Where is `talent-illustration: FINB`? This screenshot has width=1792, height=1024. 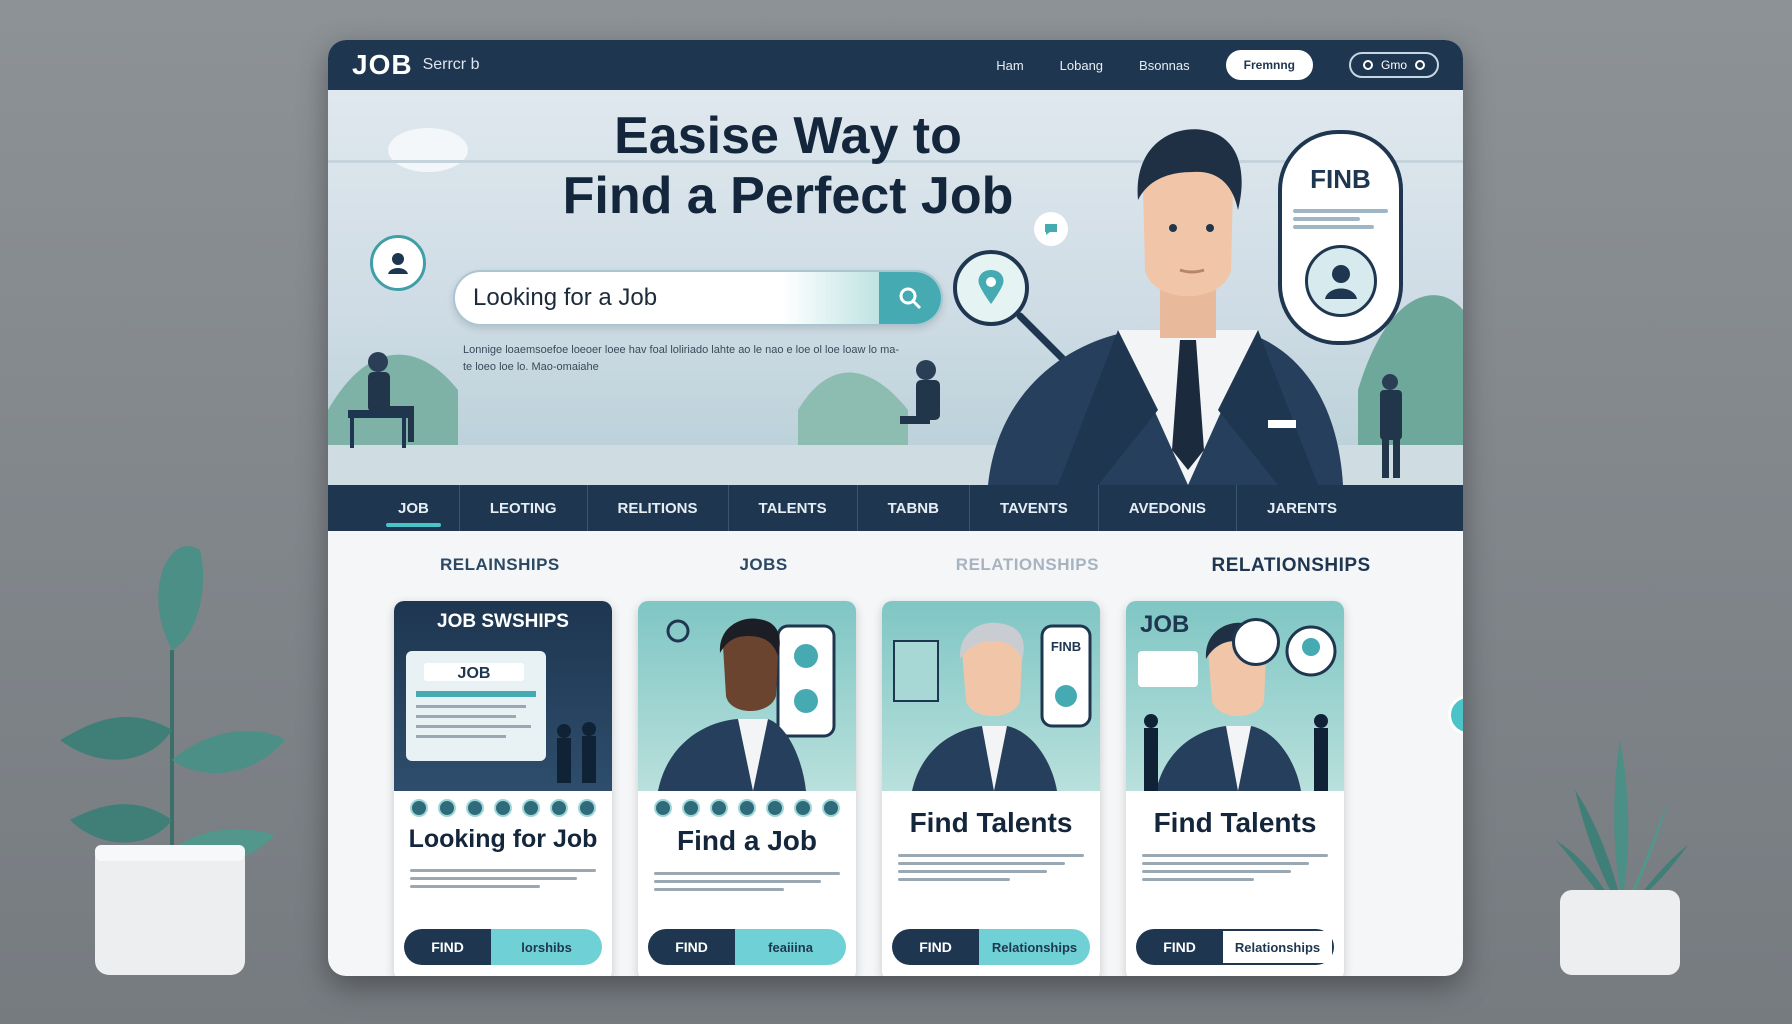
talent-illustration: FINB is located at coordinates (992, 706).